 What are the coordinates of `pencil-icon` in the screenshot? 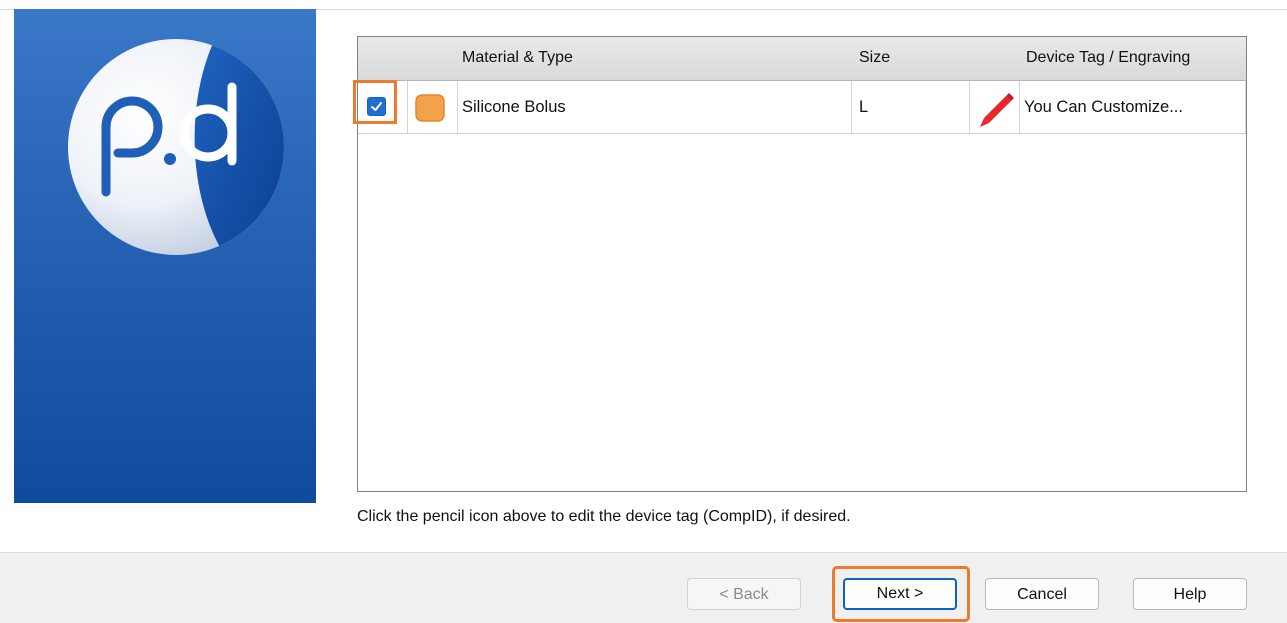 It's located at (996, 108).